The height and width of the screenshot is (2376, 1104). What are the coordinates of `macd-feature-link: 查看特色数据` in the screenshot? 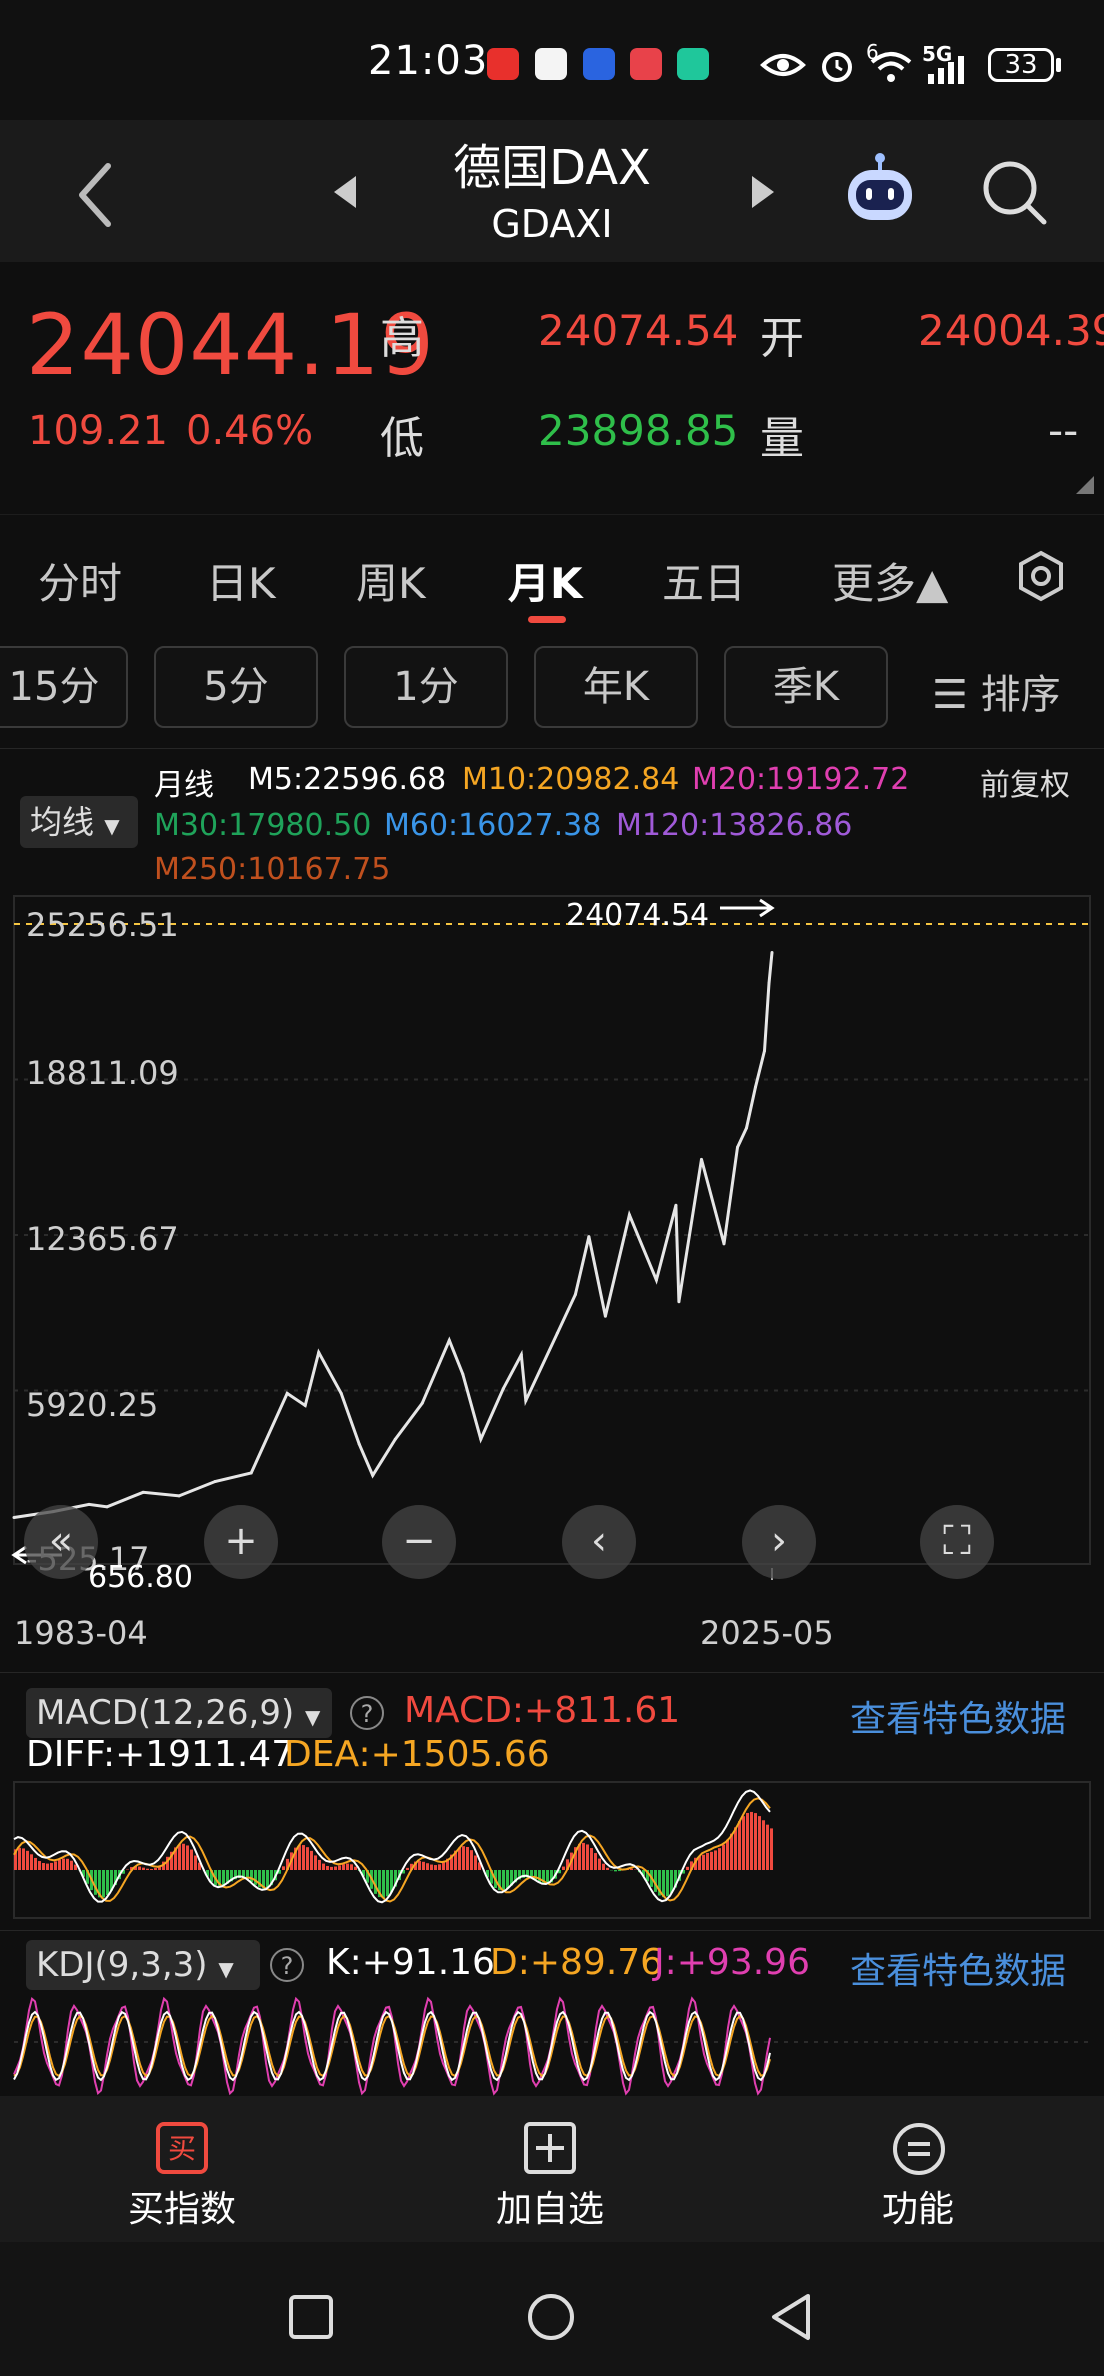 It's located at (958, 1716).